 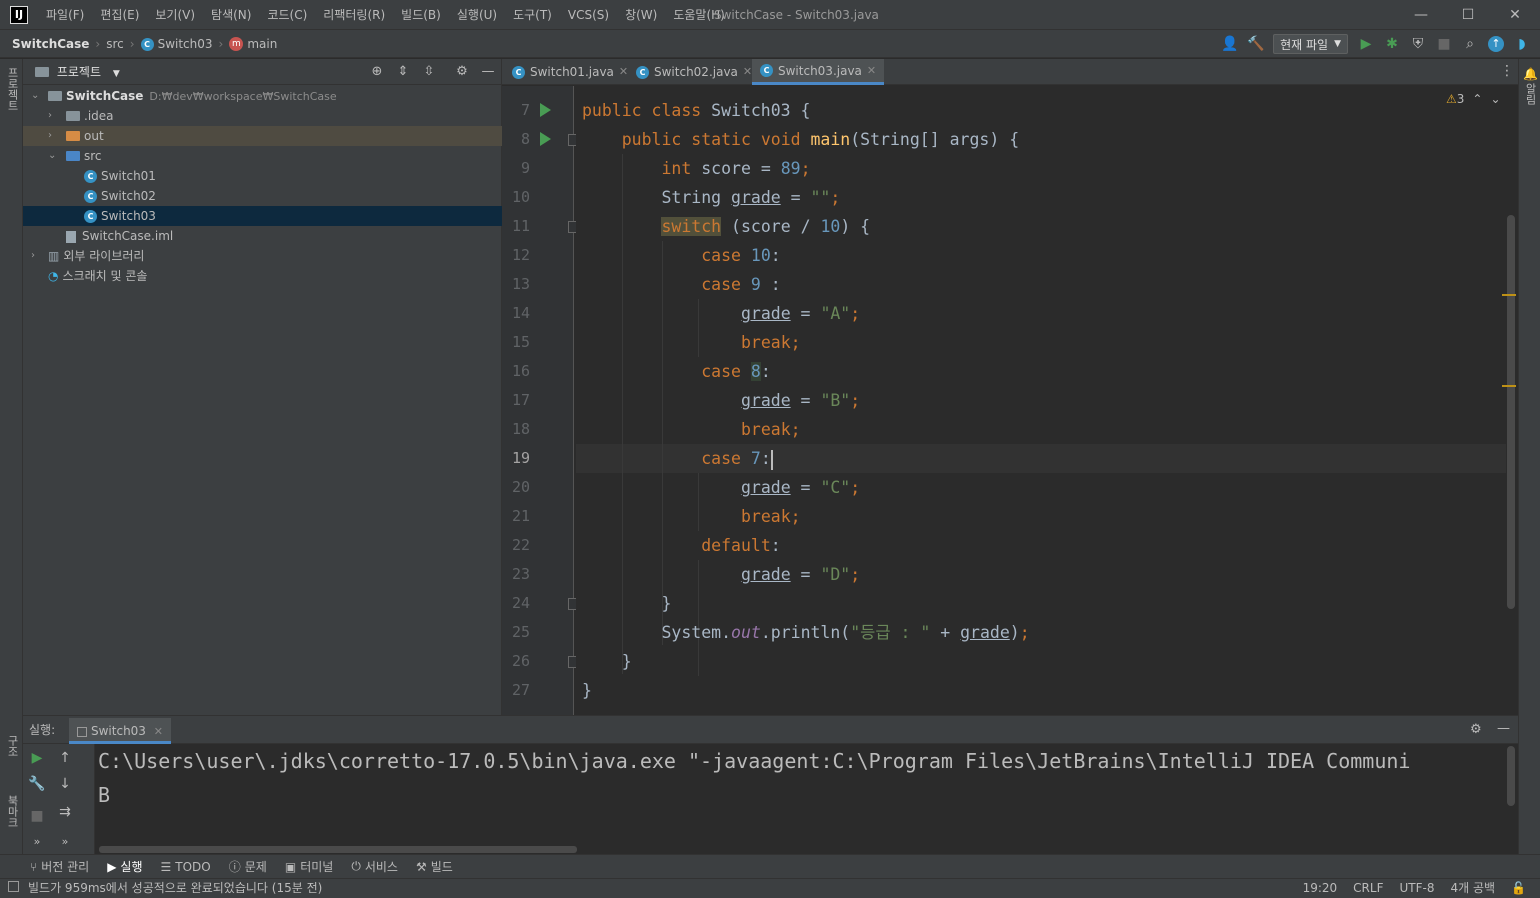 I want to click on menu-view: 보기(V), so click(x=175, y=15).